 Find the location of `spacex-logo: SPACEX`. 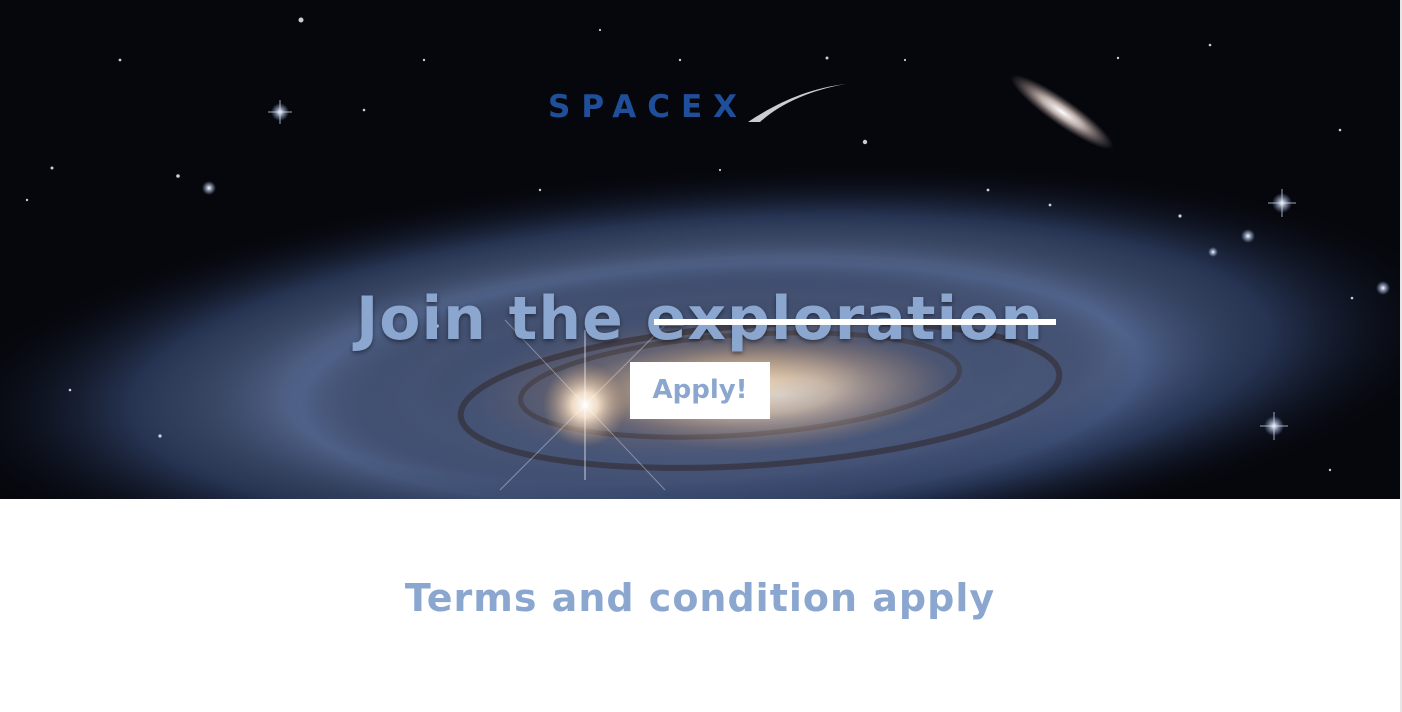

spacex-logo: SPACEX is located at coordinates (698, 103).